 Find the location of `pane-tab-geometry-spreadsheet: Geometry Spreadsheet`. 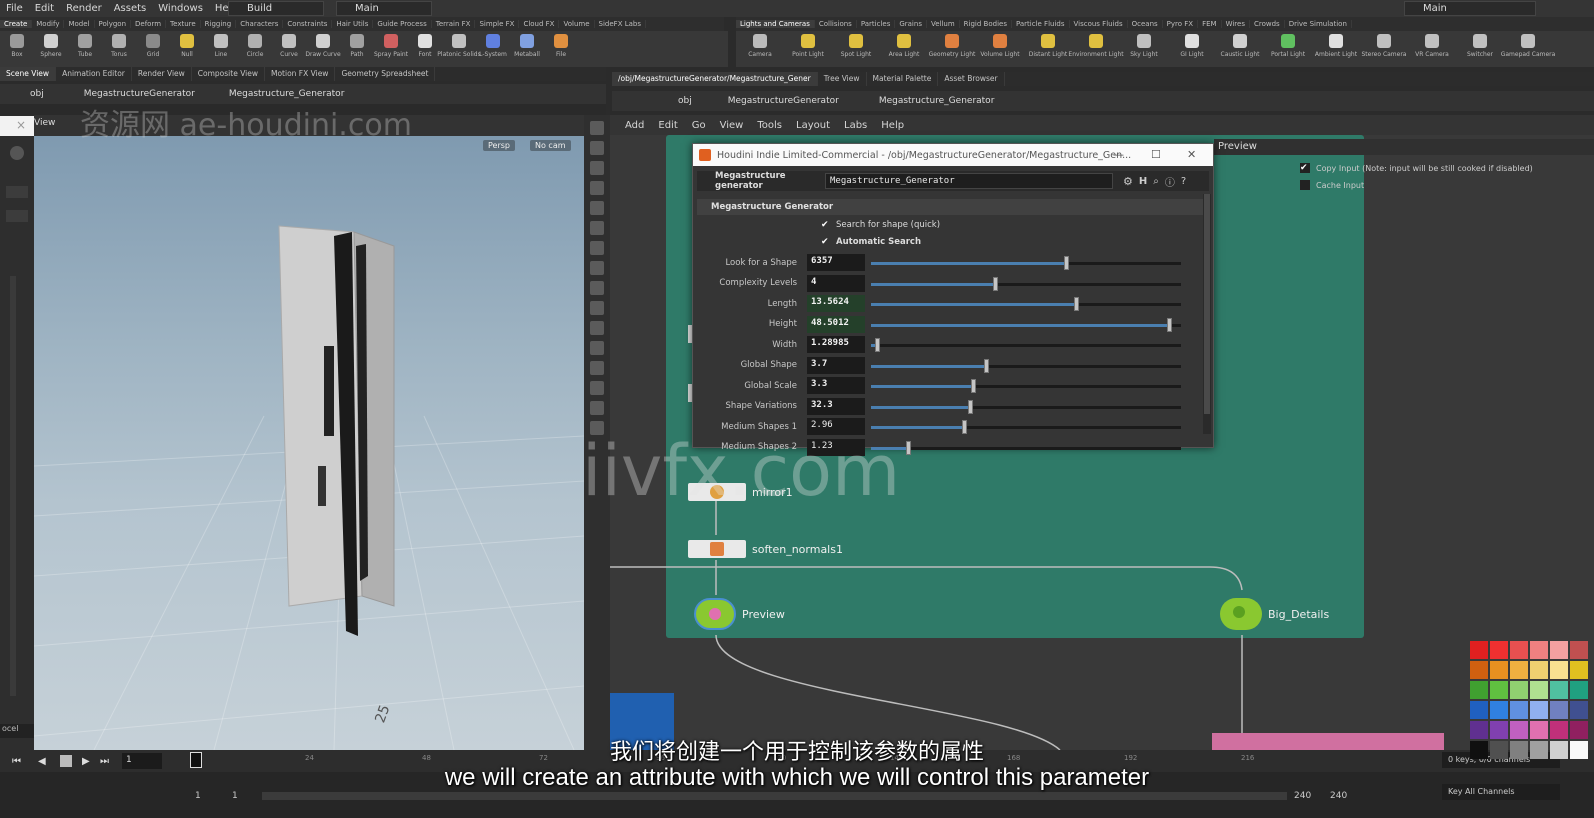

pane-tab-geometry-spreadsheet: Geometry Spreadsheet is located at coordinates (385, 74).